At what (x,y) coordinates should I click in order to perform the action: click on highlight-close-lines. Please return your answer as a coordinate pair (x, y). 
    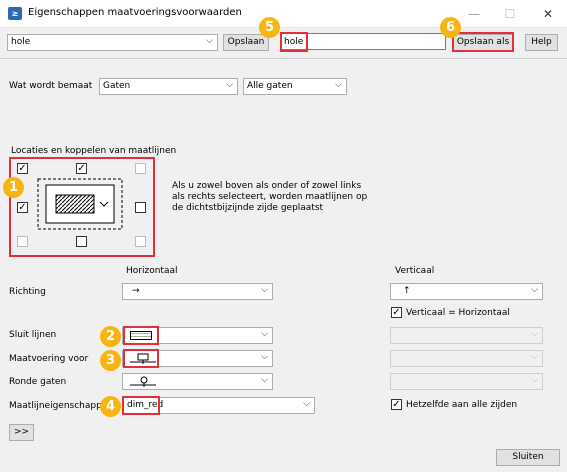
    Looking at the image, I should click on (141, 335).